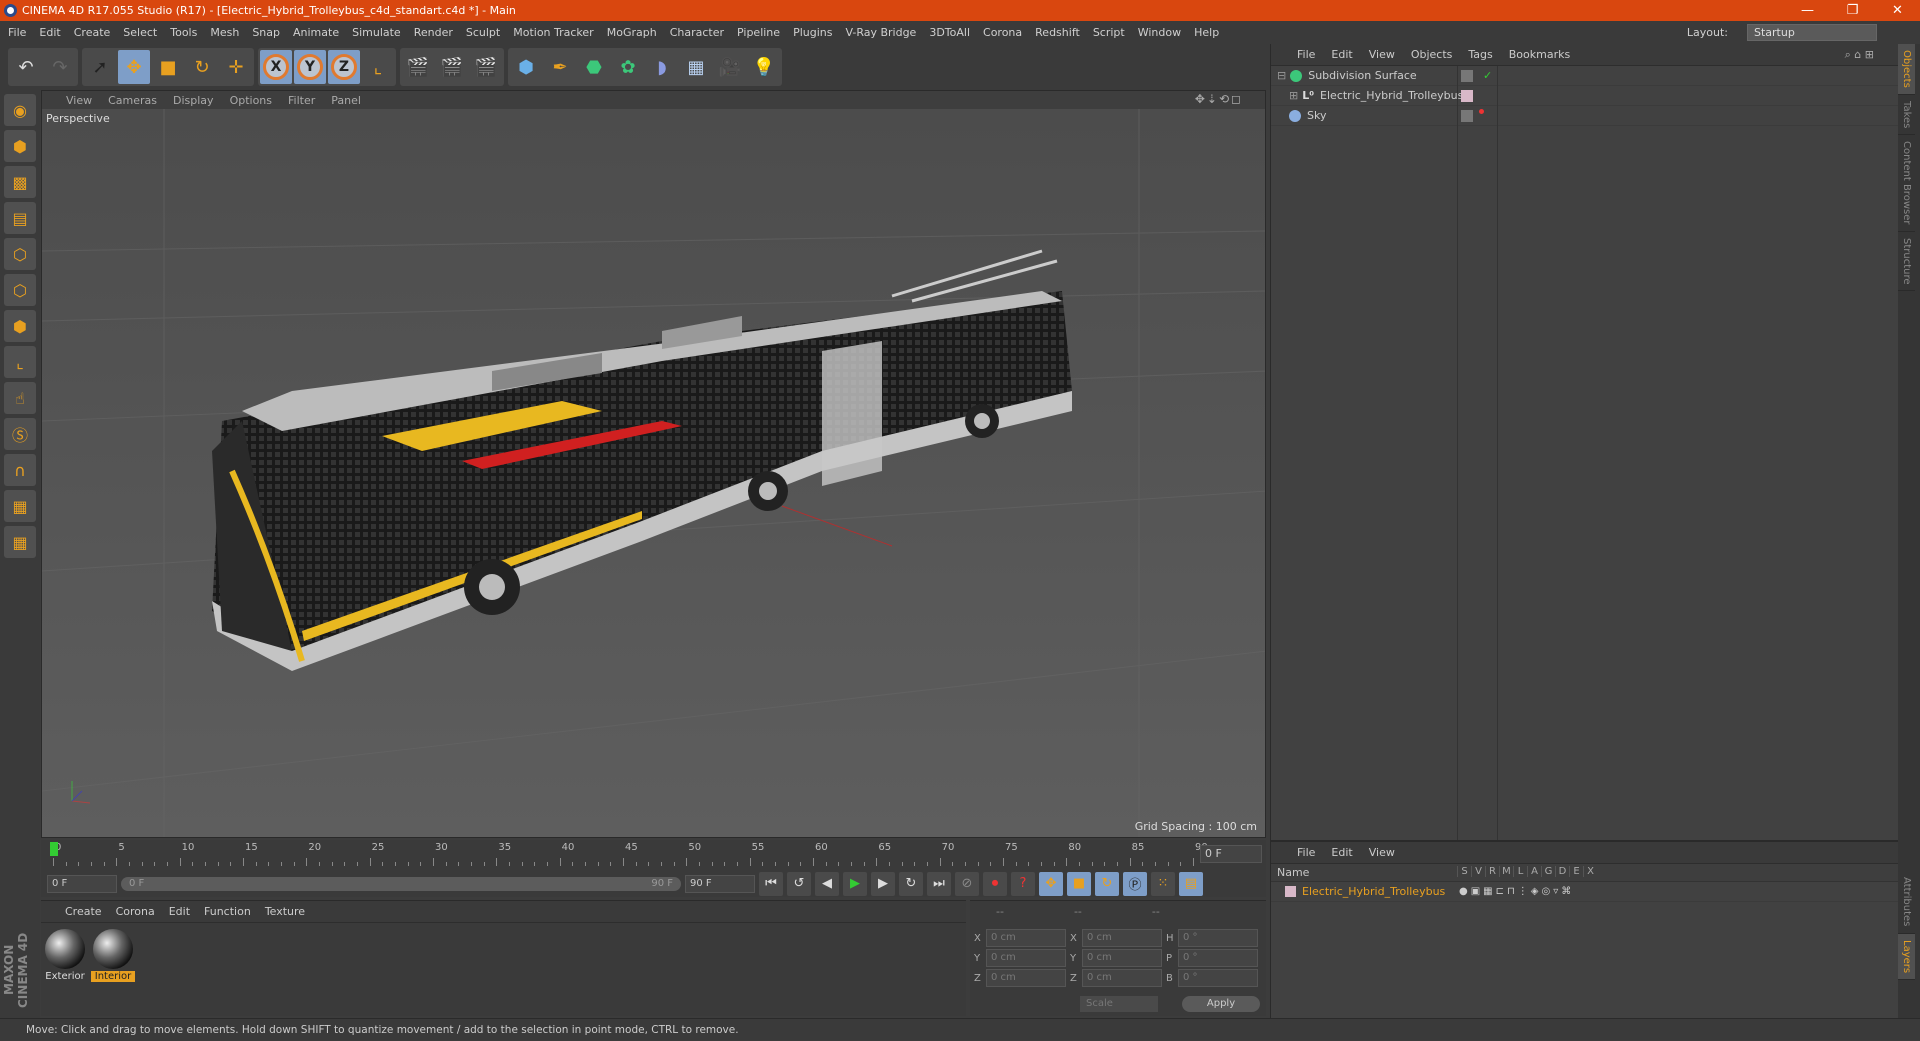 The image size is (1920, 1041). What do you see at coordinates (168, 67) in the screenshot?
I see `scale-icon: ■` at bounding box center [168, 67].